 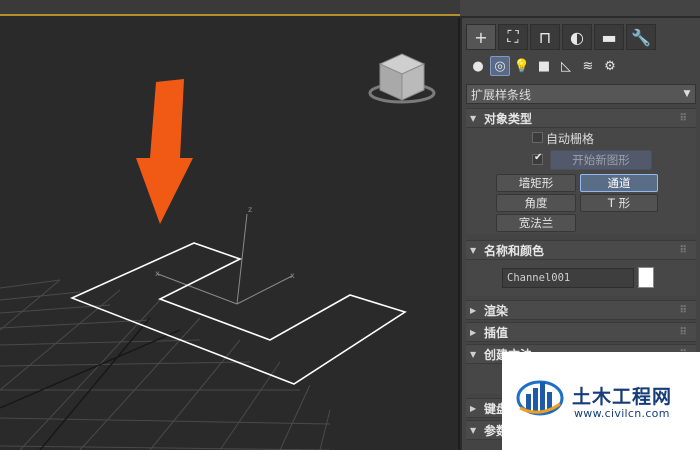 What do you see at coordinates (646, 277) in the screenshot?
I see `object-color-swatch` at bounding box center [646, 277].